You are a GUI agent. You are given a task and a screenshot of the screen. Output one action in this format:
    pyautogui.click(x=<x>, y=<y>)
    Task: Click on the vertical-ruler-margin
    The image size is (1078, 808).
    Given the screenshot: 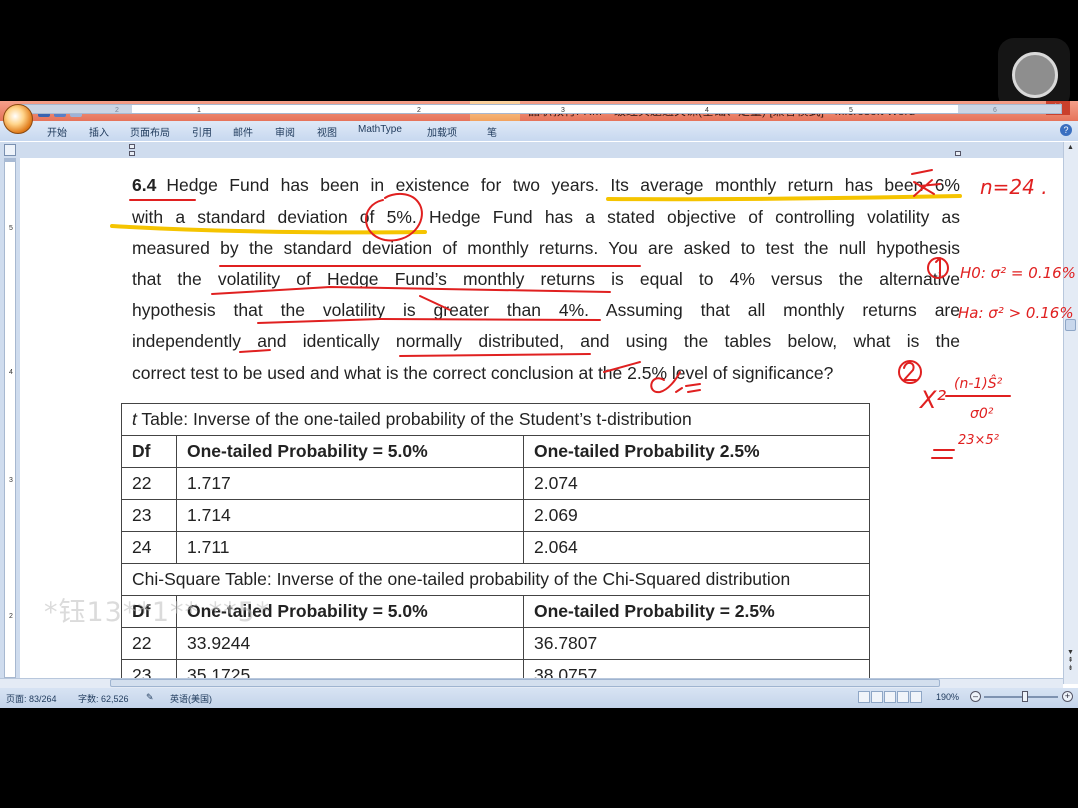 What is the action you would take?
    pyautogui.click(x=10, y=160)
    